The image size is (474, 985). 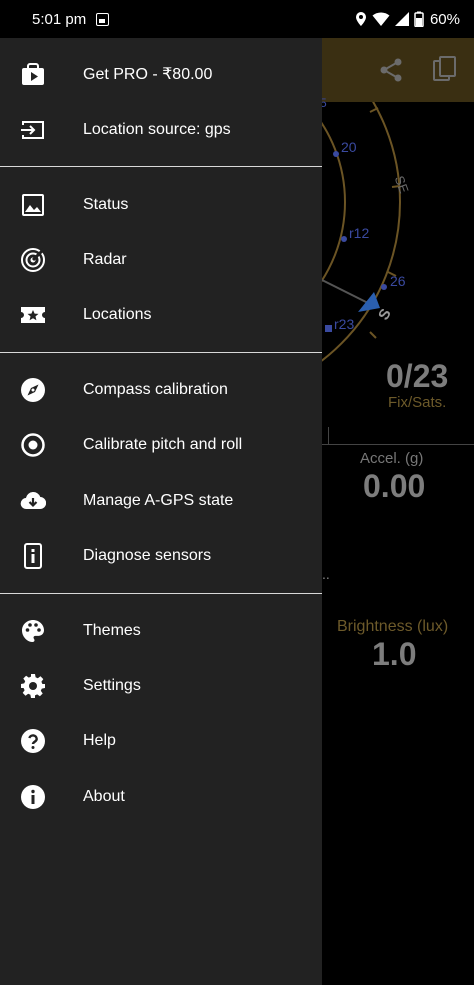 What do you see at coordinates (417, 402) in the screenshot?
I see `fix-sats-label: Fix/Sats.` at bounding box center [417, 402].